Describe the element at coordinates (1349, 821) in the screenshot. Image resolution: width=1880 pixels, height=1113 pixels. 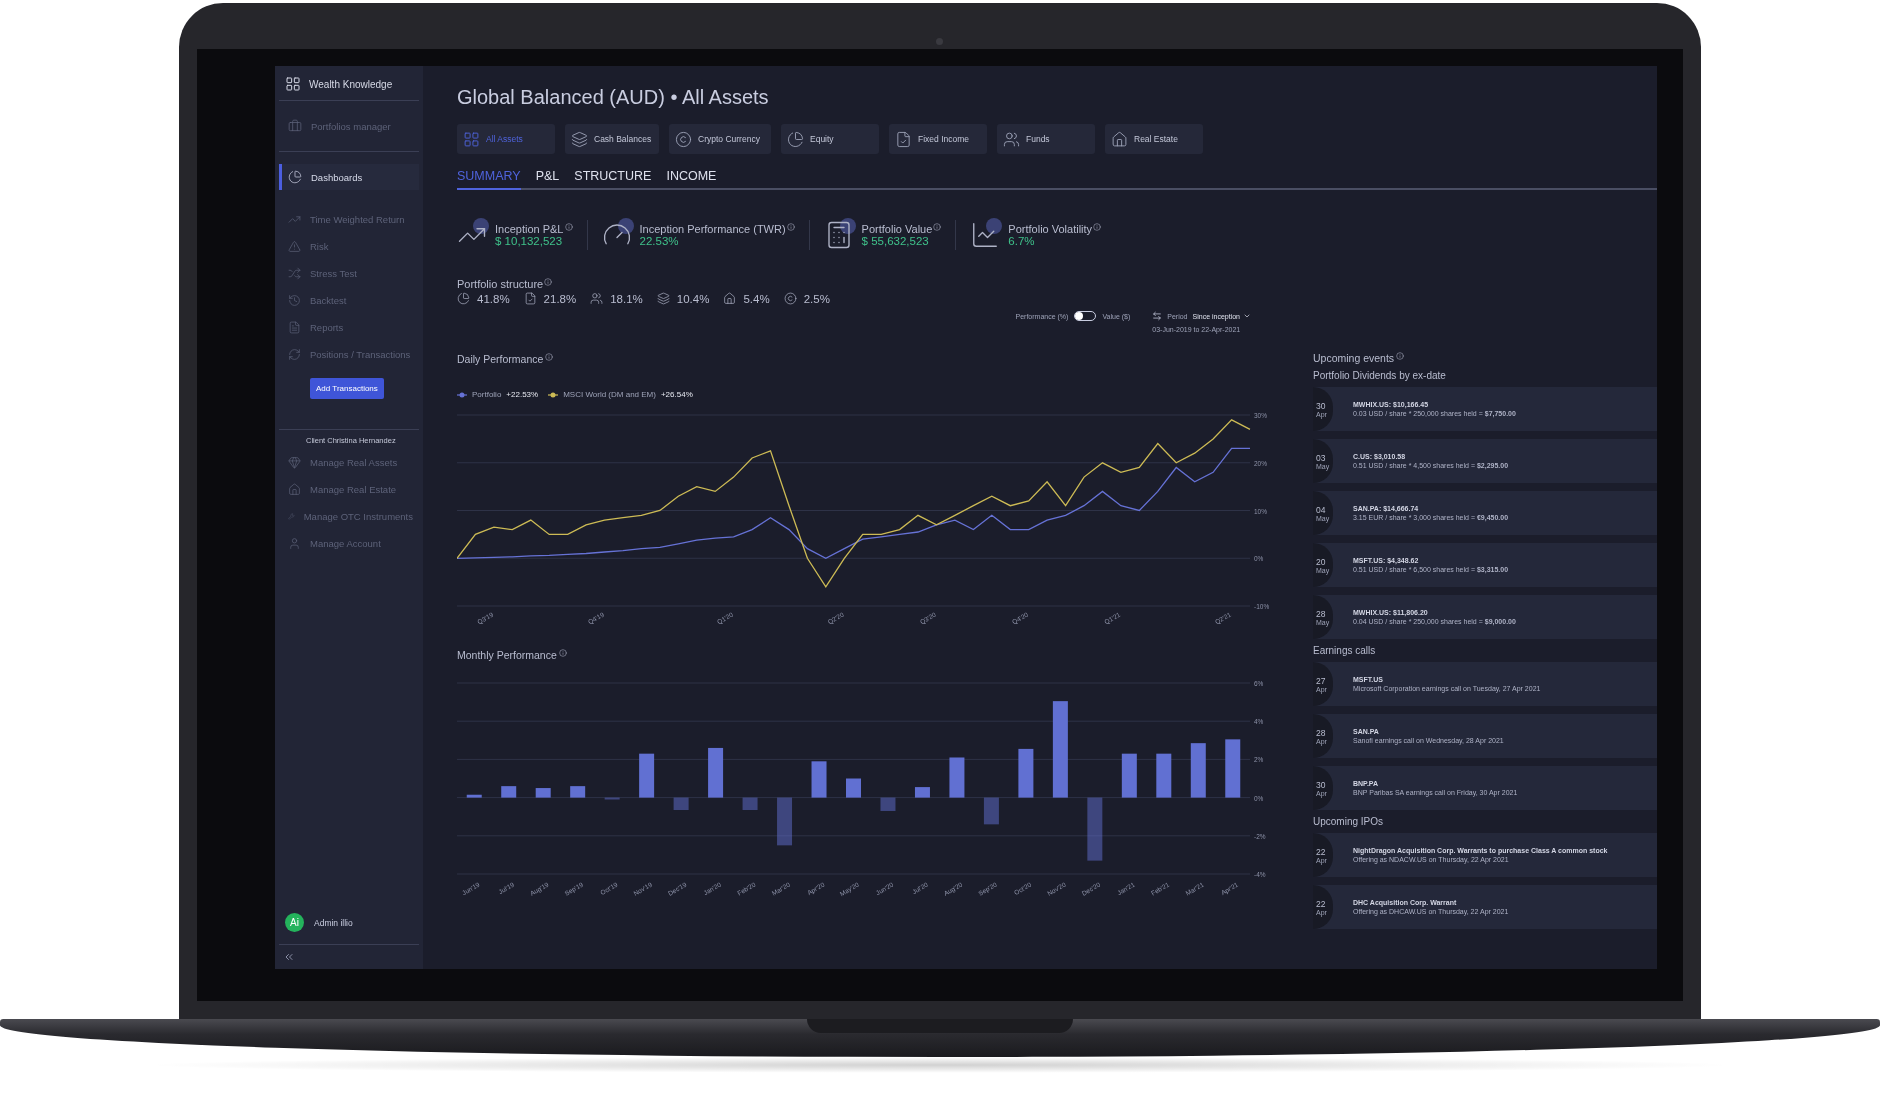
I see `group-title: Upcoming IPOs` at that location.